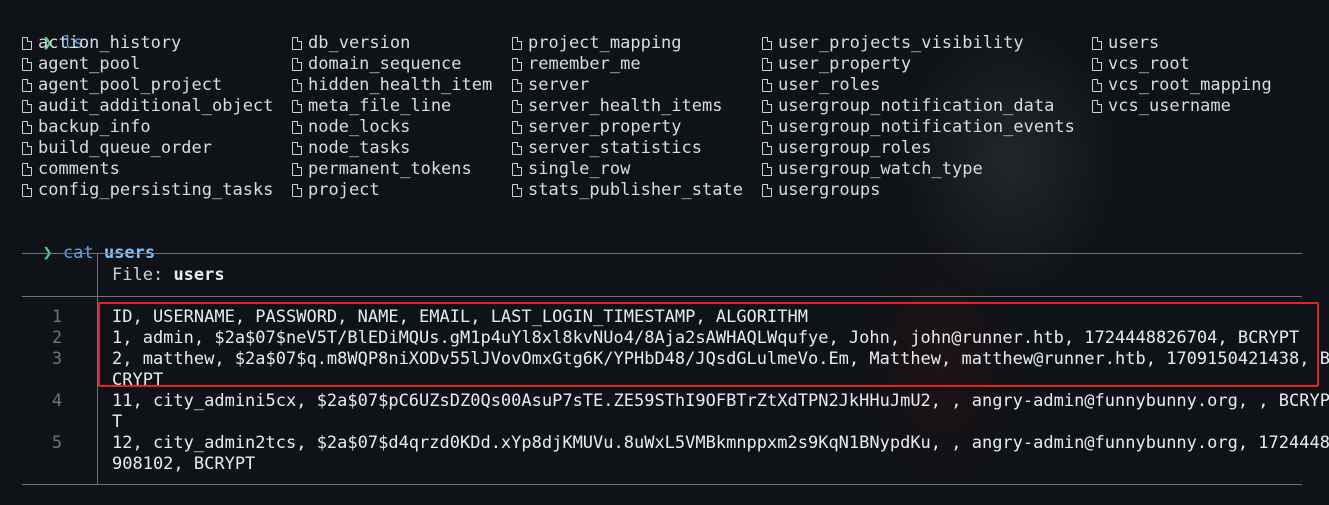 The height and width of the screenshot is (505, 1329). What do you see at coordinates (168, 275) in the screenshot?
I see `file-header: File: users` at bounding box center [168, 275].